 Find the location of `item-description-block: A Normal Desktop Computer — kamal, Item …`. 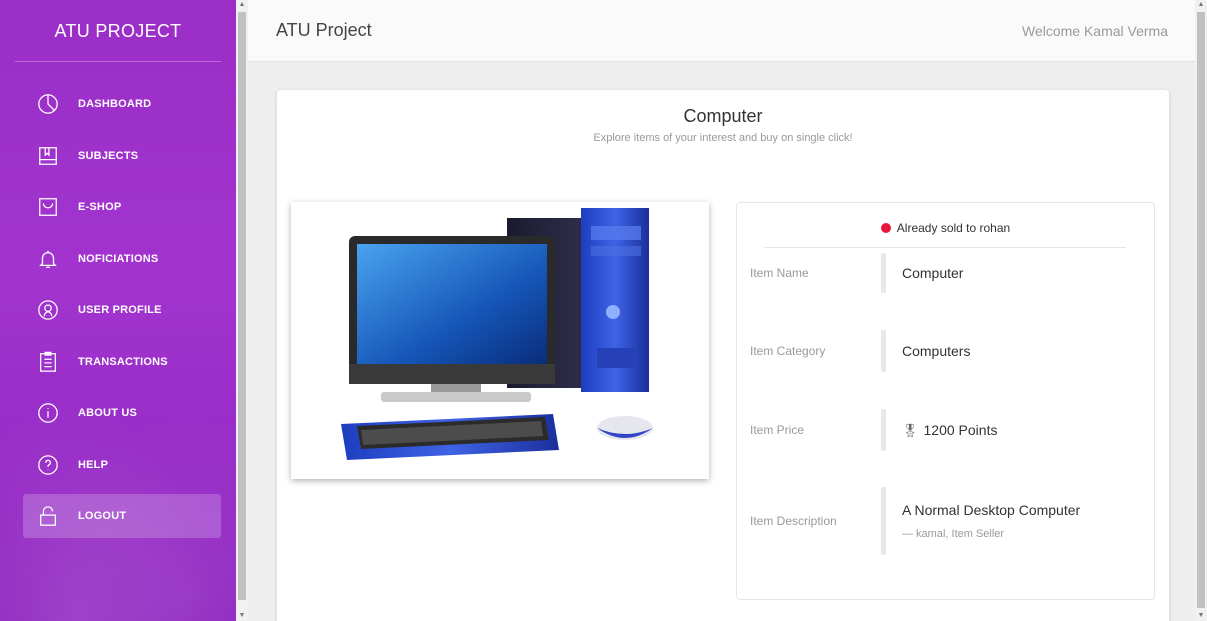

item-description-block: A Normal Desktop Computer — kamal, Item … is located at coordinates (991, 521).